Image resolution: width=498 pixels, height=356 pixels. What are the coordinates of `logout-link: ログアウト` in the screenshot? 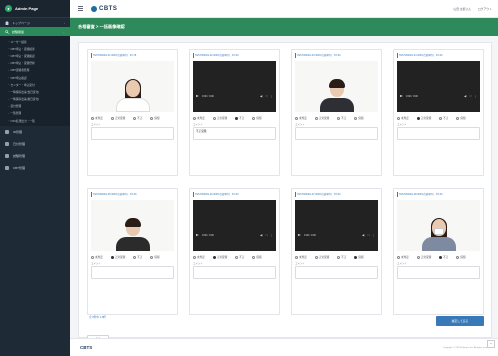 It's located at (485, 9).